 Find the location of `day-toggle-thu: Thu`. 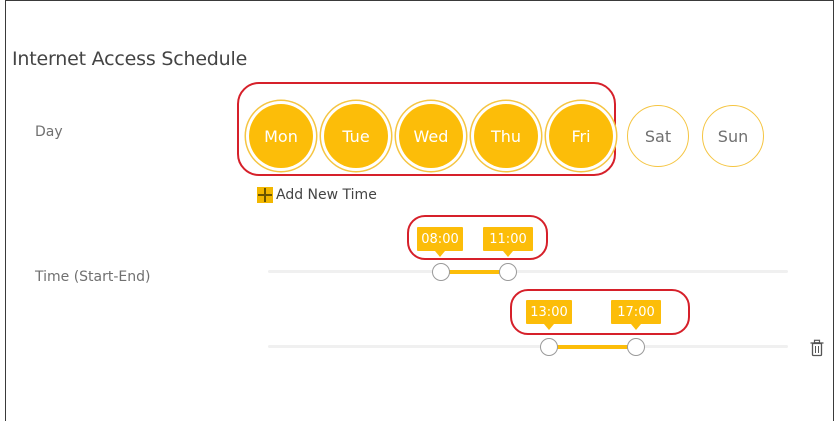

day-toggle-thu: Thu is located at coordinates (506, 136).